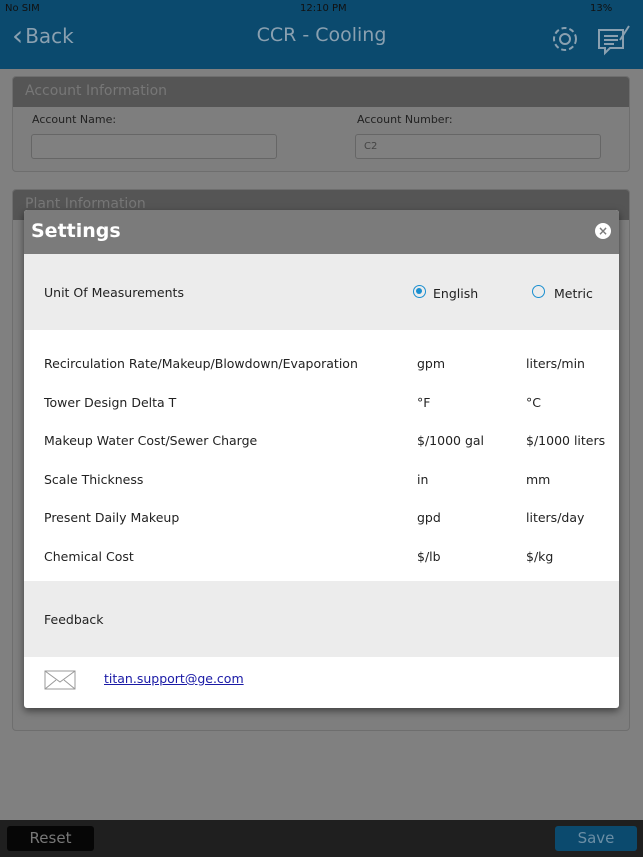 The height and width of the screenshot is (857, 643). Describe the element at coordinates (321, 619) in the screenshot. I see `feedback-section: Feedback` at that location.